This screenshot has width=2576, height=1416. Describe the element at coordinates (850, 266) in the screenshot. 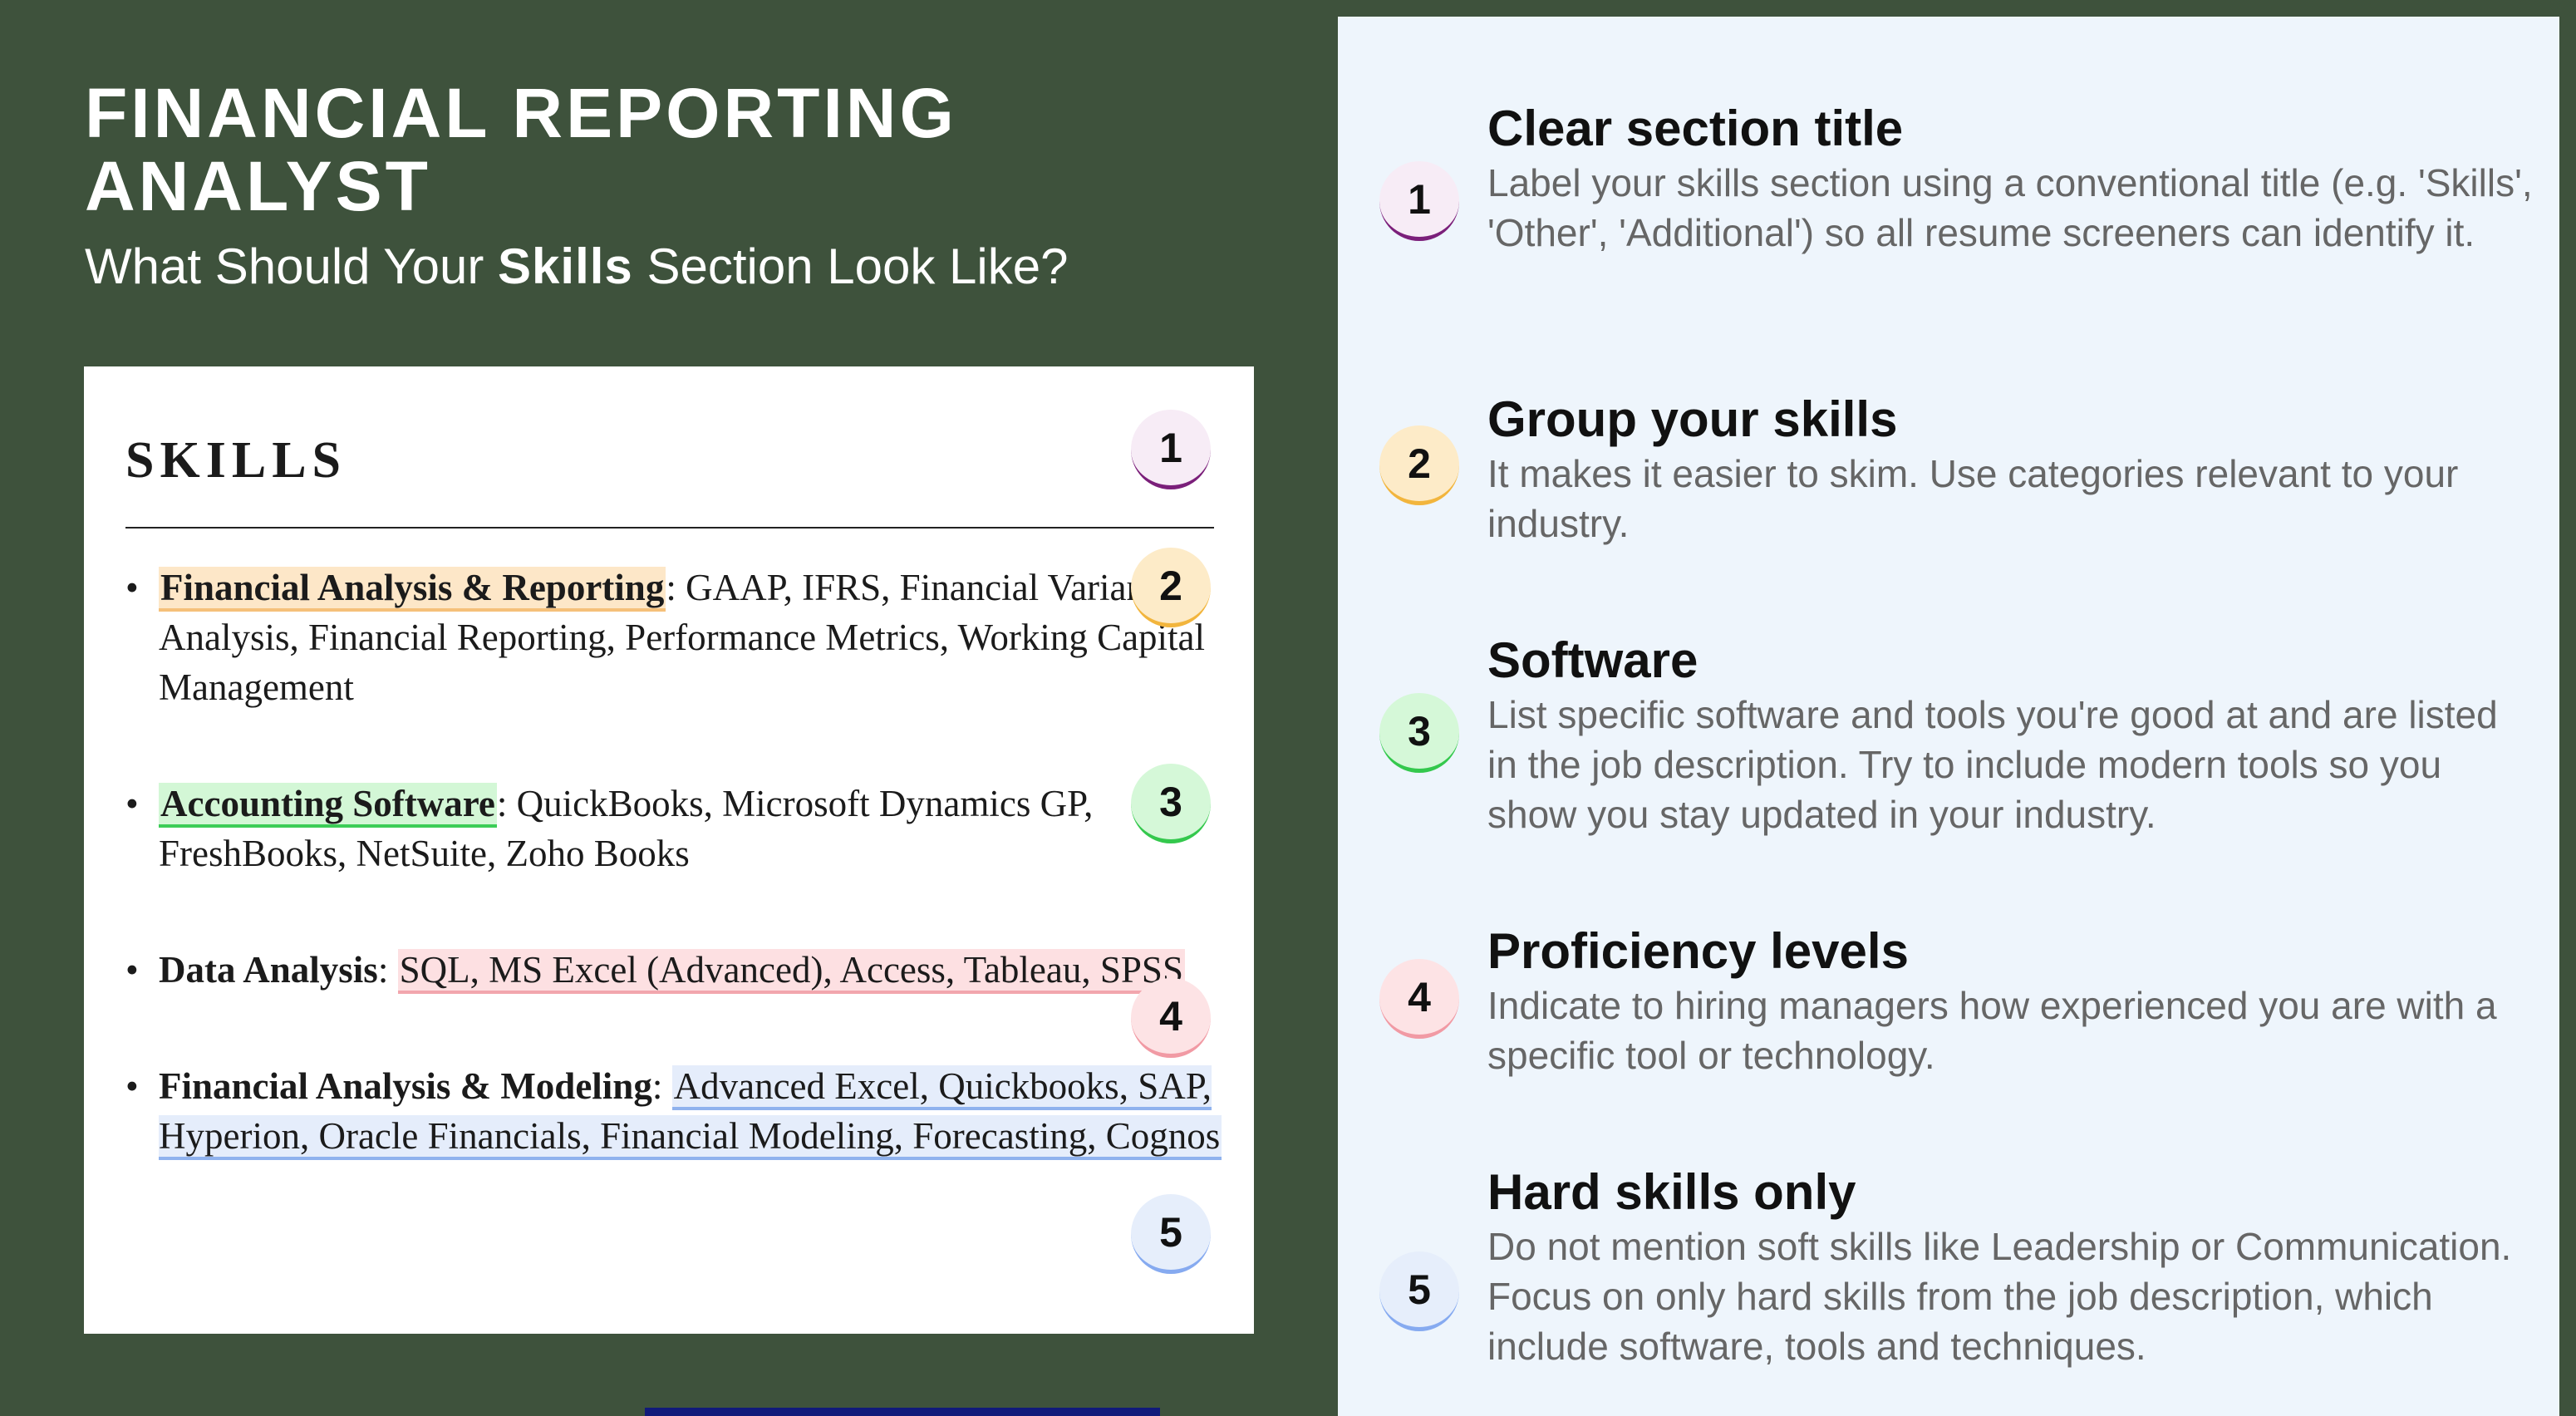

I see `subtitle-end: Section Look Like?` at that location.